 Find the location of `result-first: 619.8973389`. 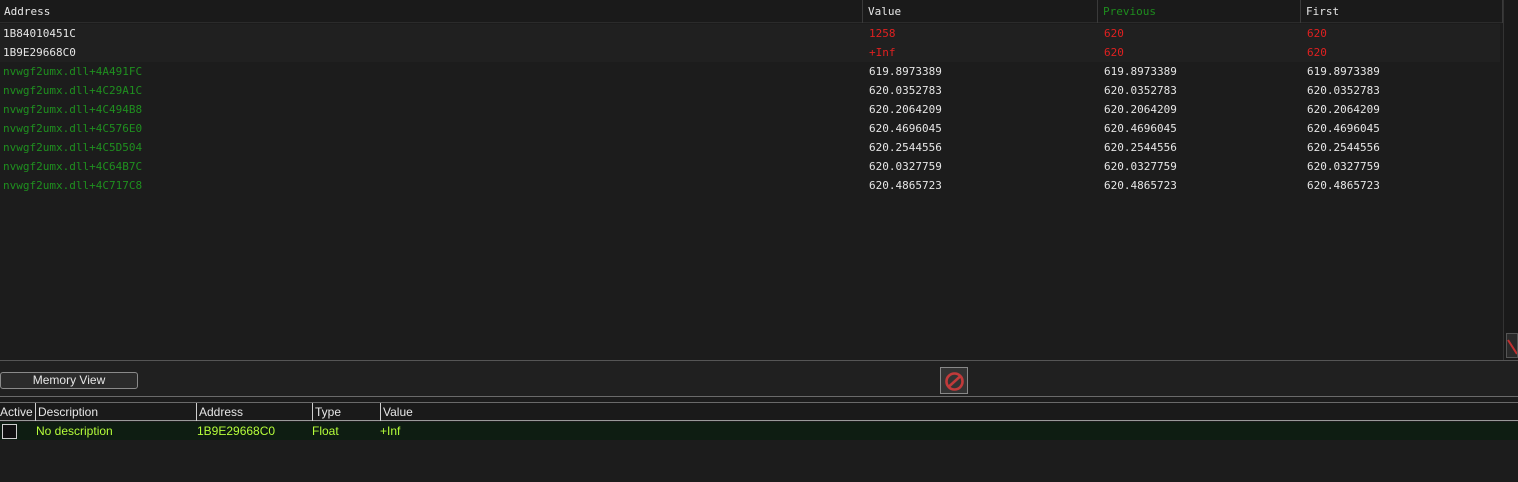

result-first: 619.8973389 is located at coordinates (1343, 71).